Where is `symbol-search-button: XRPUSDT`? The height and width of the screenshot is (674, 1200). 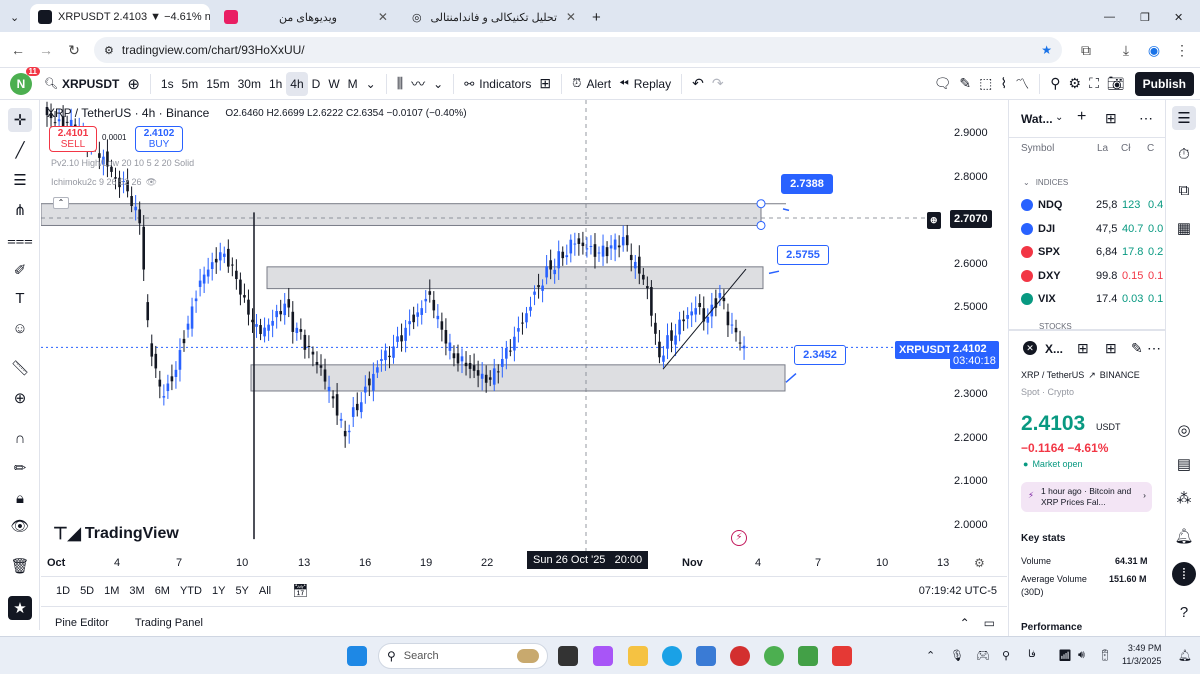
symbol-search-button: XRPUSDT is located at coordinates (90, 84).